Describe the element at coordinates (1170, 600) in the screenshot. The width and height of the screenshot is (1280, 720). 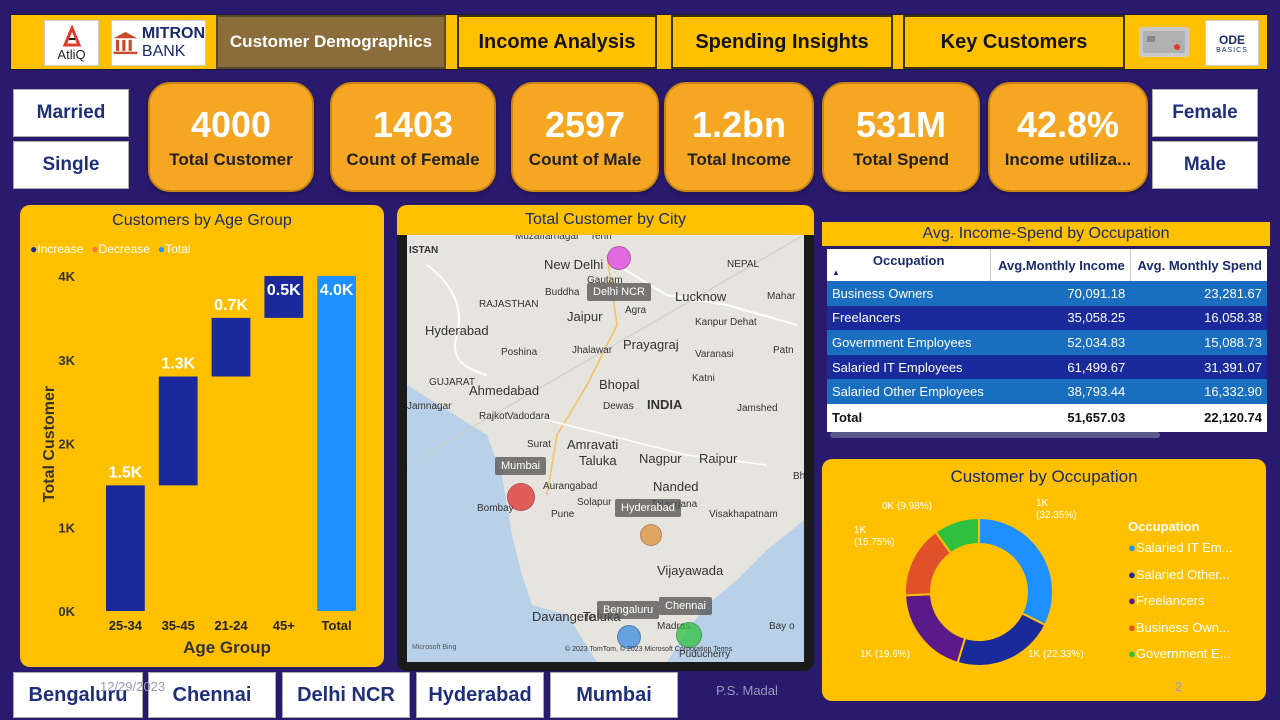
I see `legend-label: Freelancers` at that location.